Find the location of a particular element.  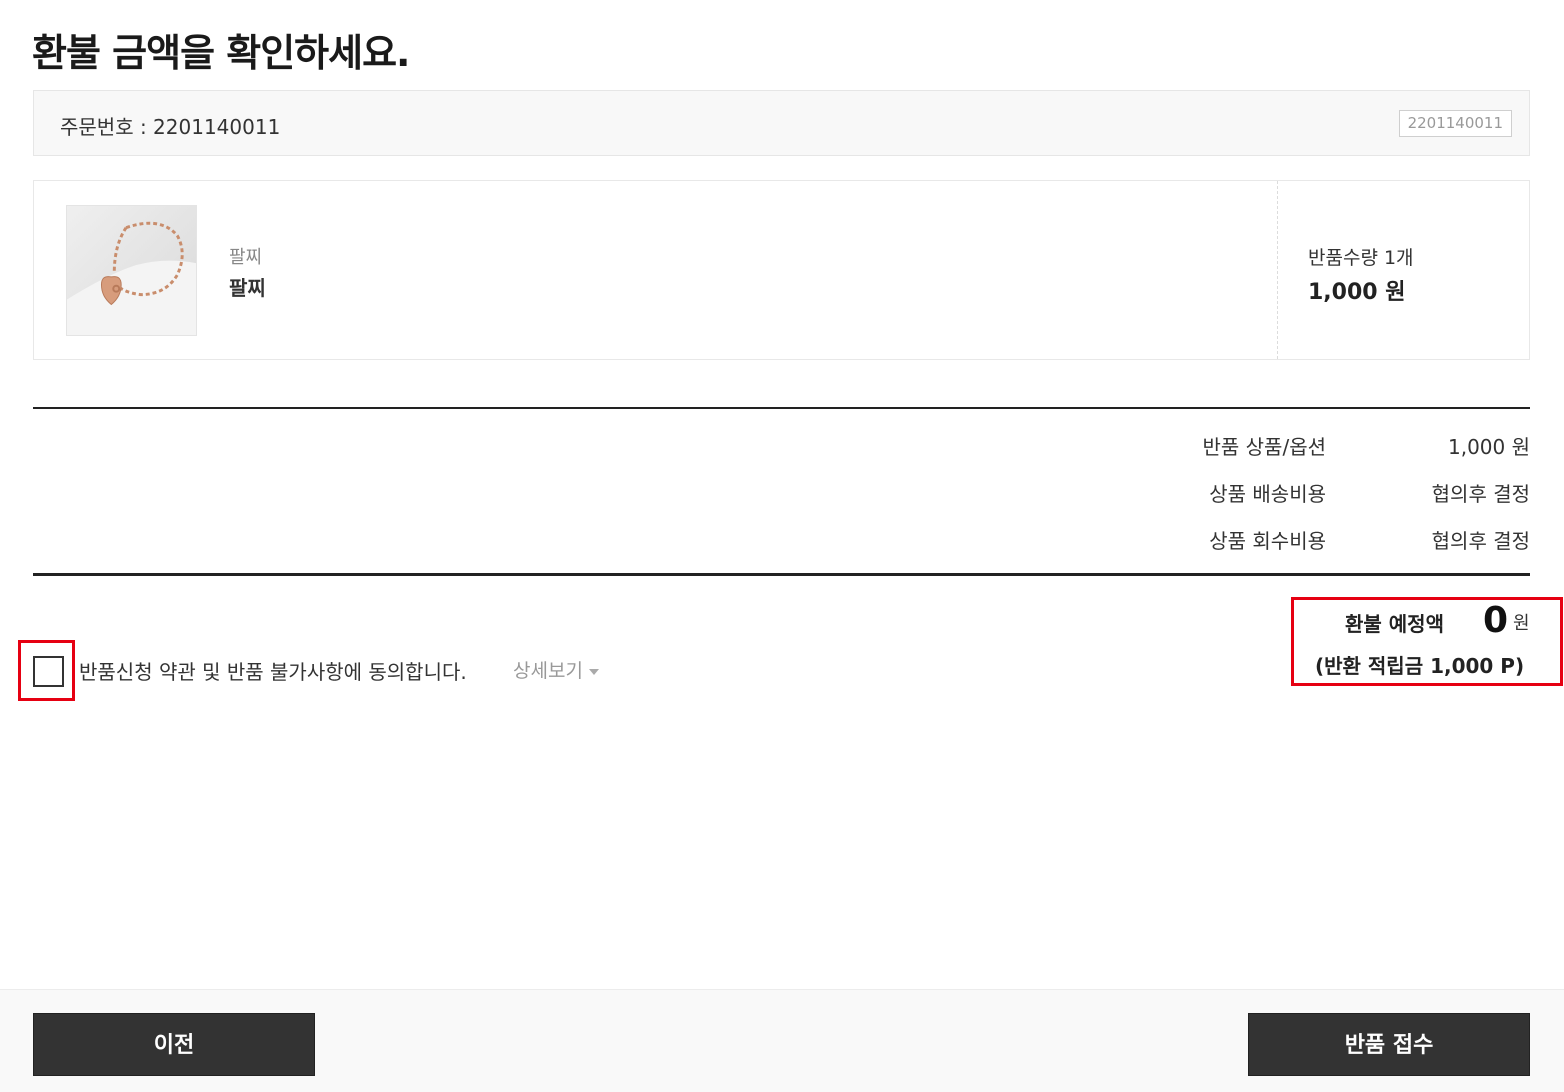

return-quantity: 반품수량 1개 is located at coordinates (1361, 258).